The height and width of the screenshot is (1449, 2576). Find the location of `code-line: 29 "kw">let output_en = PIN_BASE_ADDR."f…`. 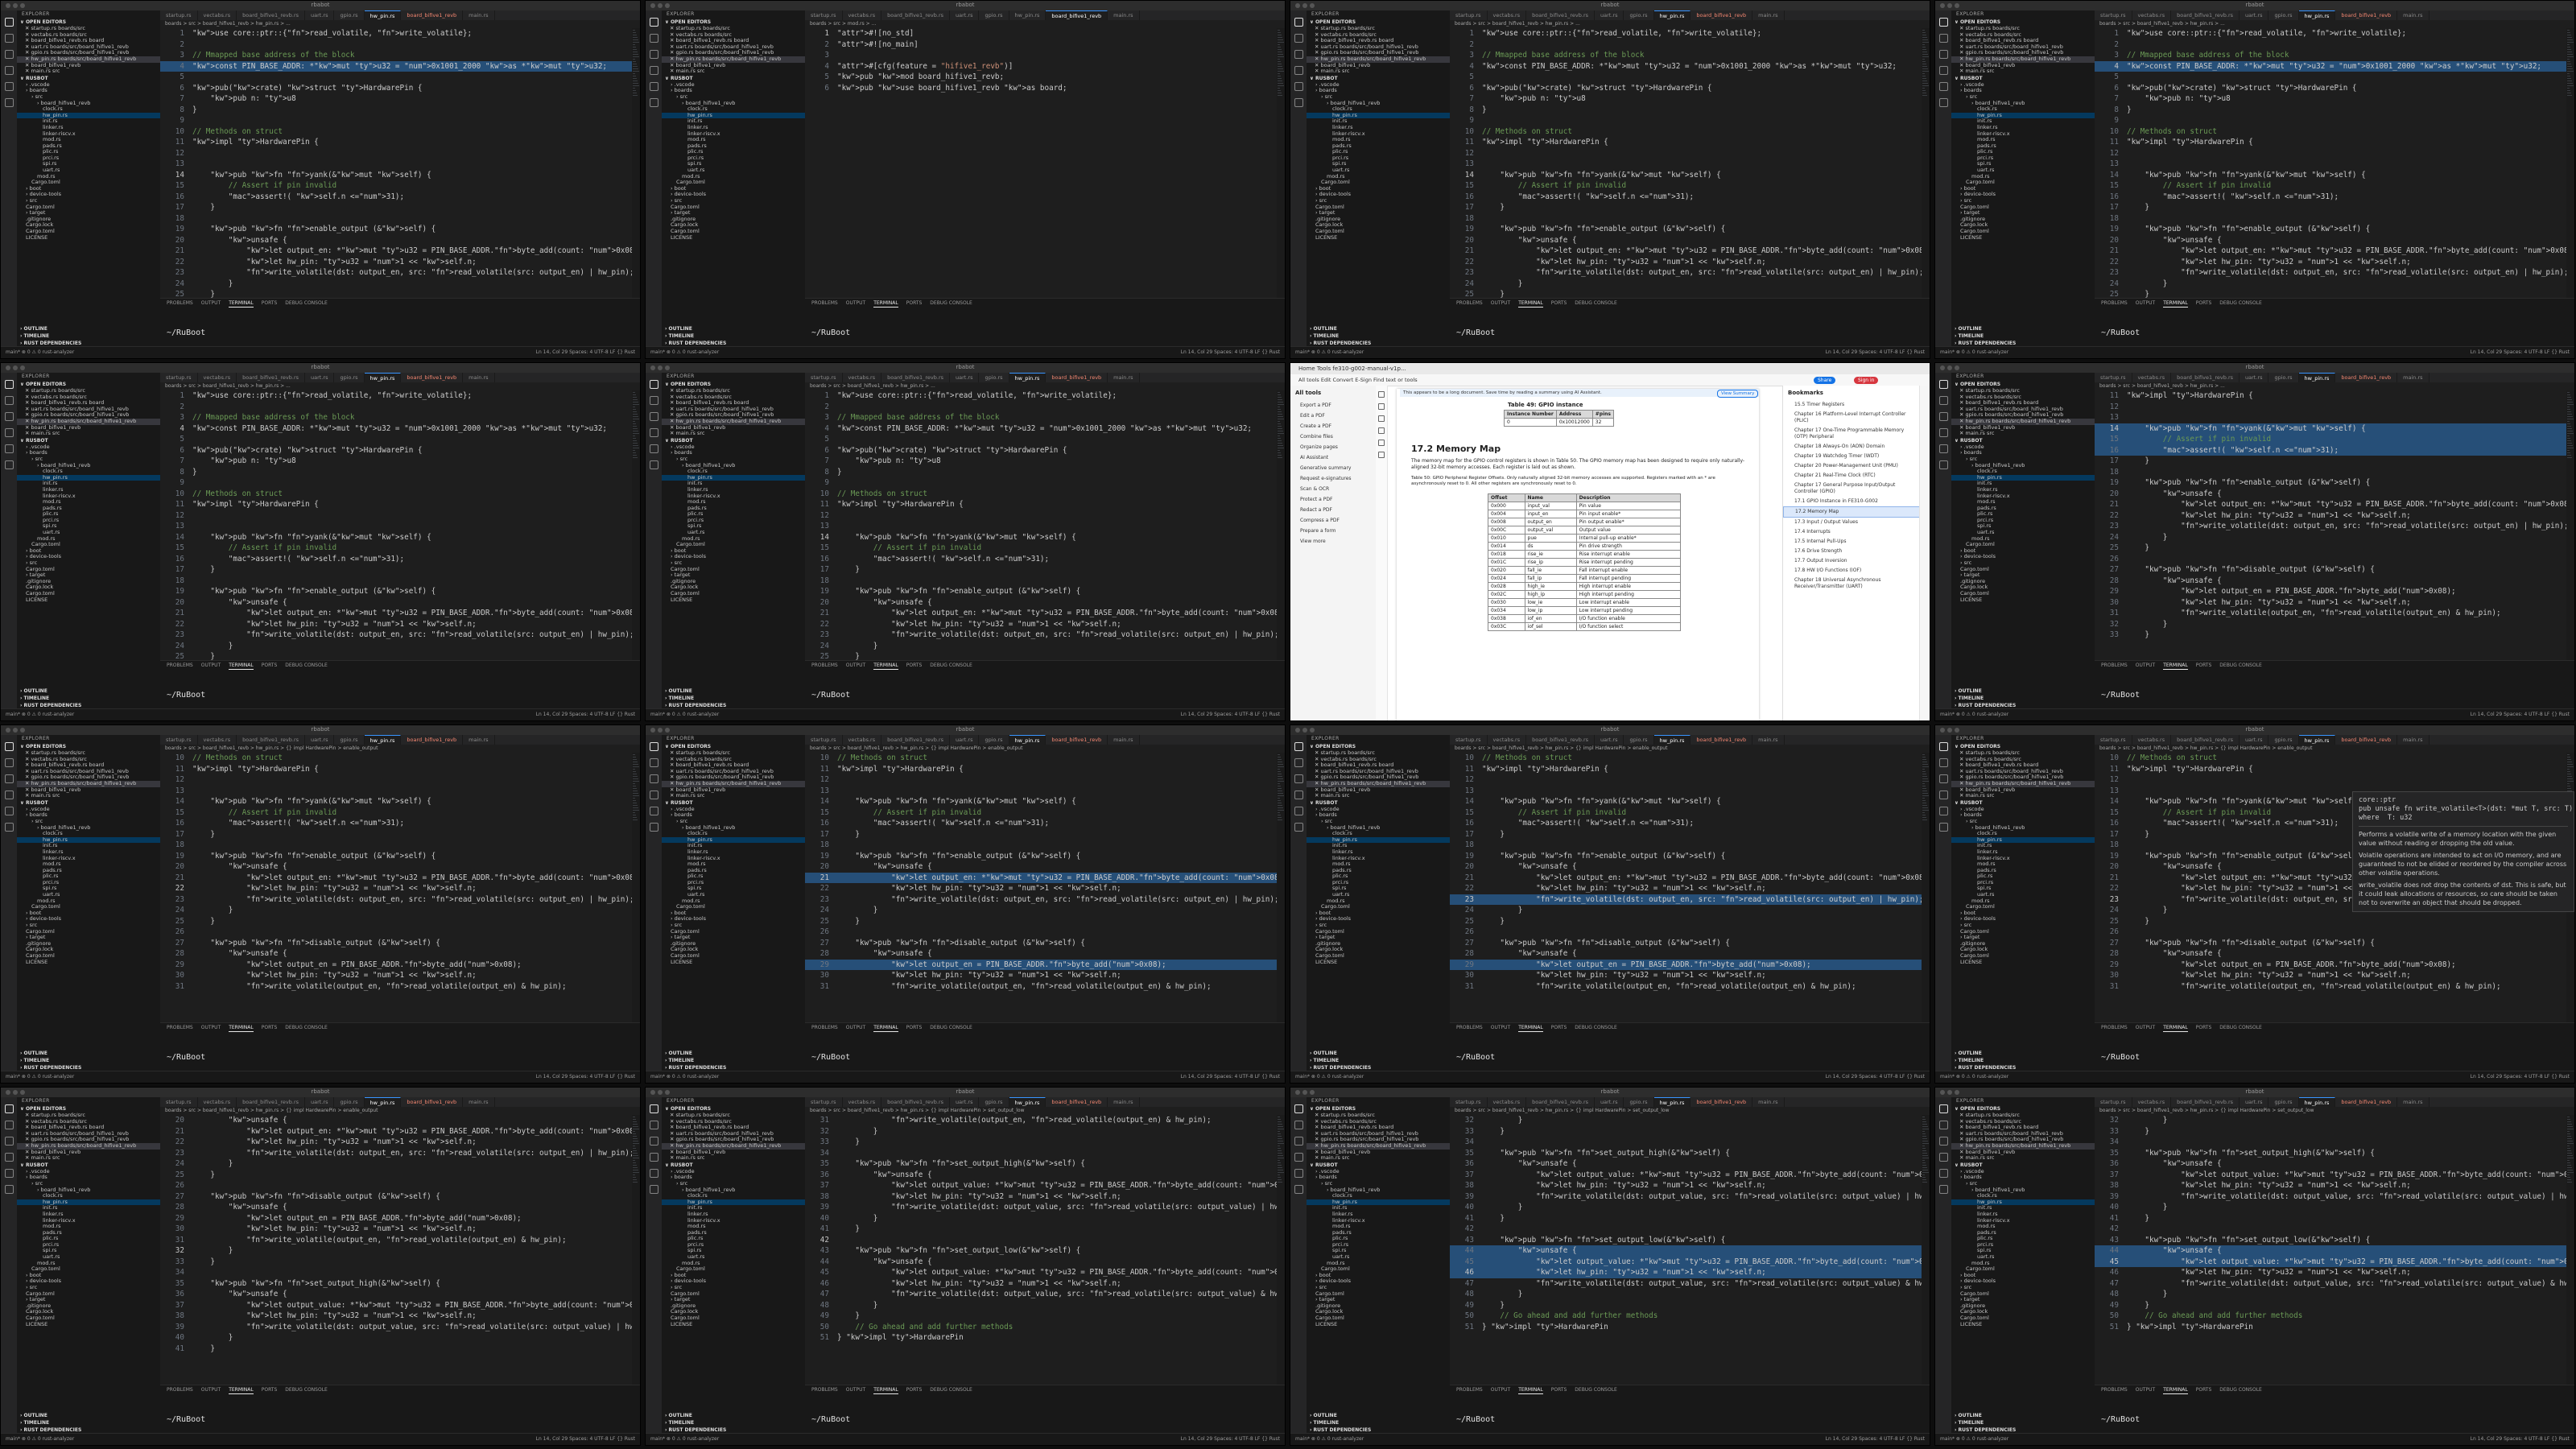

code-line: 29 "kw">let output_en = PIN_BASE_ADDR."f… is located at coordinates (2330, 966).